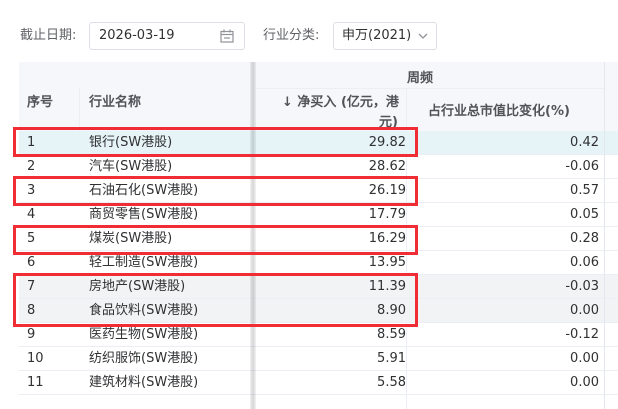 This screenshot has height=409, width=618. I want to click on group-header-weekly: 周频, so click(420, 78).